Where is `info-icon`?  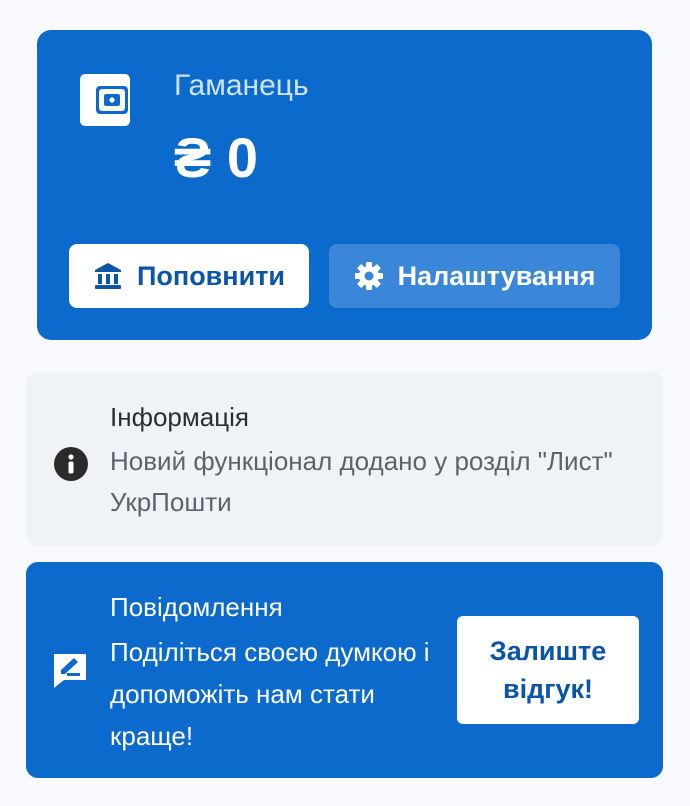 info-icon is located at coordinates (71, 464).